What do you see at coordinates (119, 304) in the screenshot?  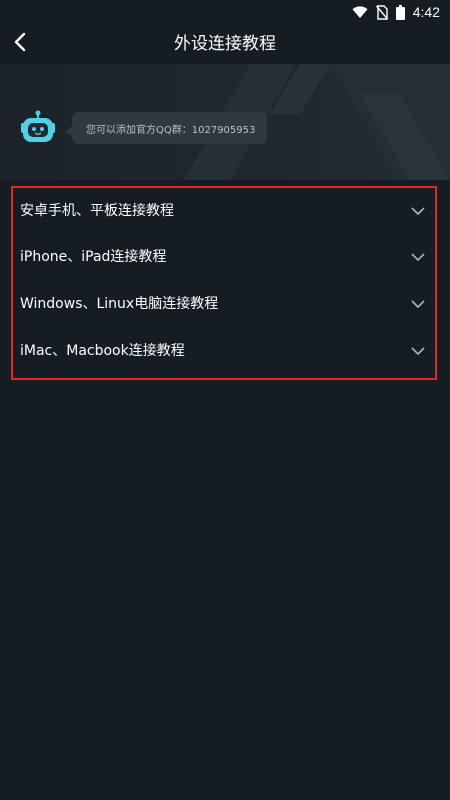 I see `list-item-label: Windows、Linux电脑连接教程` at bounding box center [119, 304].